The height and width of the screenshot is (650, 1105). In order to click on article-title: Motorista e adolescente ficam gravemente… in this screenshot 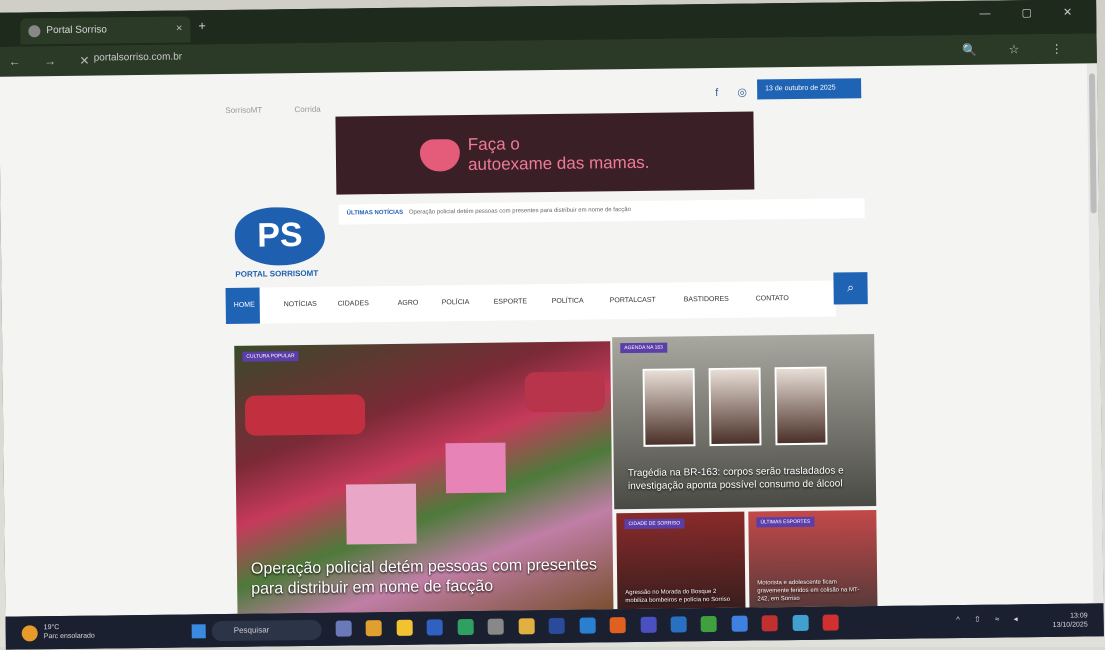, I will do `click(813, 590)`.